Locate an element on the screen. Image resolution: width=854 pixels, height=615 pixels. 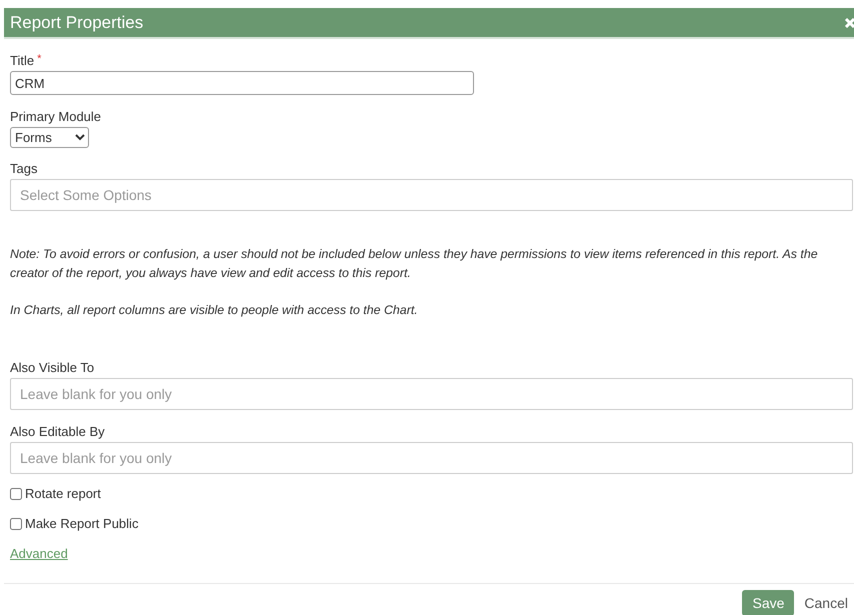
close-icon is located at coordinates (849, 22).